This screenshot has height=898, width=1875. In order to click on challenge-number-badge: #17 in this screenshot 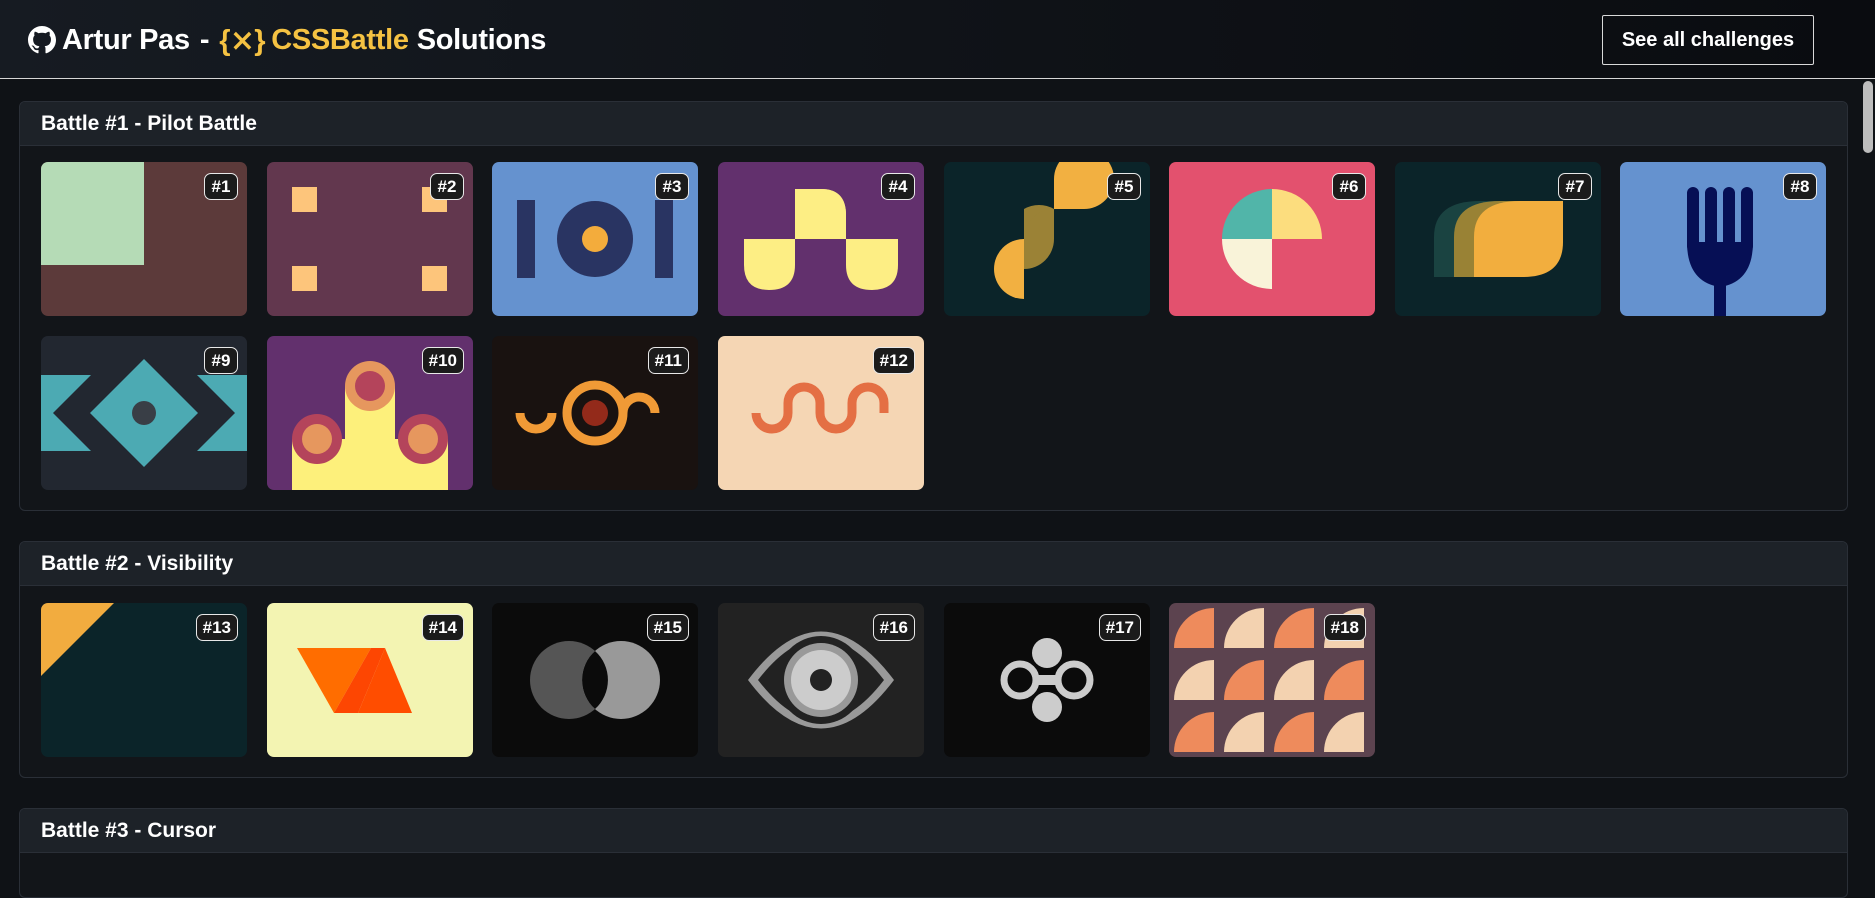, I will do `click(1119, 627)`.